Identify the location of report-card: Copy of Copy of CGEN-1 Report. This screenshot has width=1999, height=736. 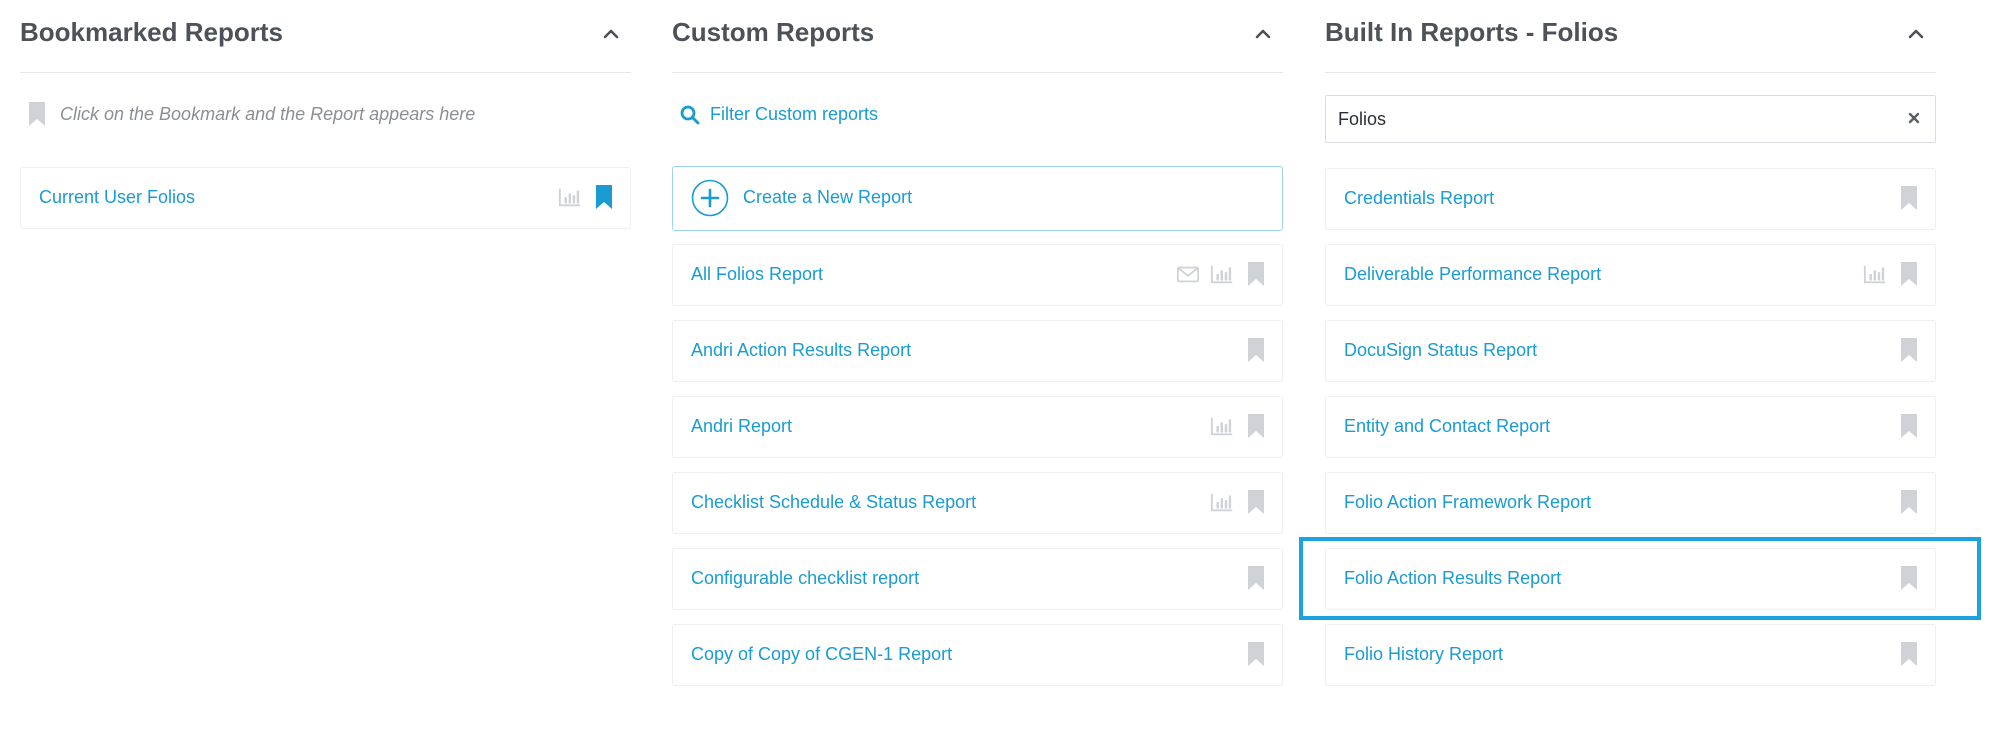
(977, 655).